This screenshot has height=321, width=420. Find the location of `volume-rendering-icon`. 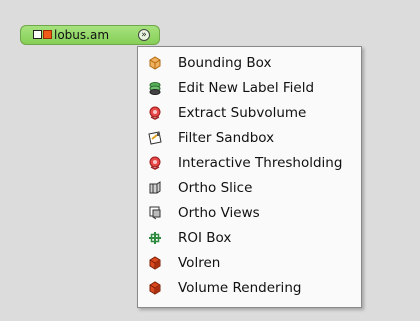

volume-rendering-icon is located at coordinates (155, 288).